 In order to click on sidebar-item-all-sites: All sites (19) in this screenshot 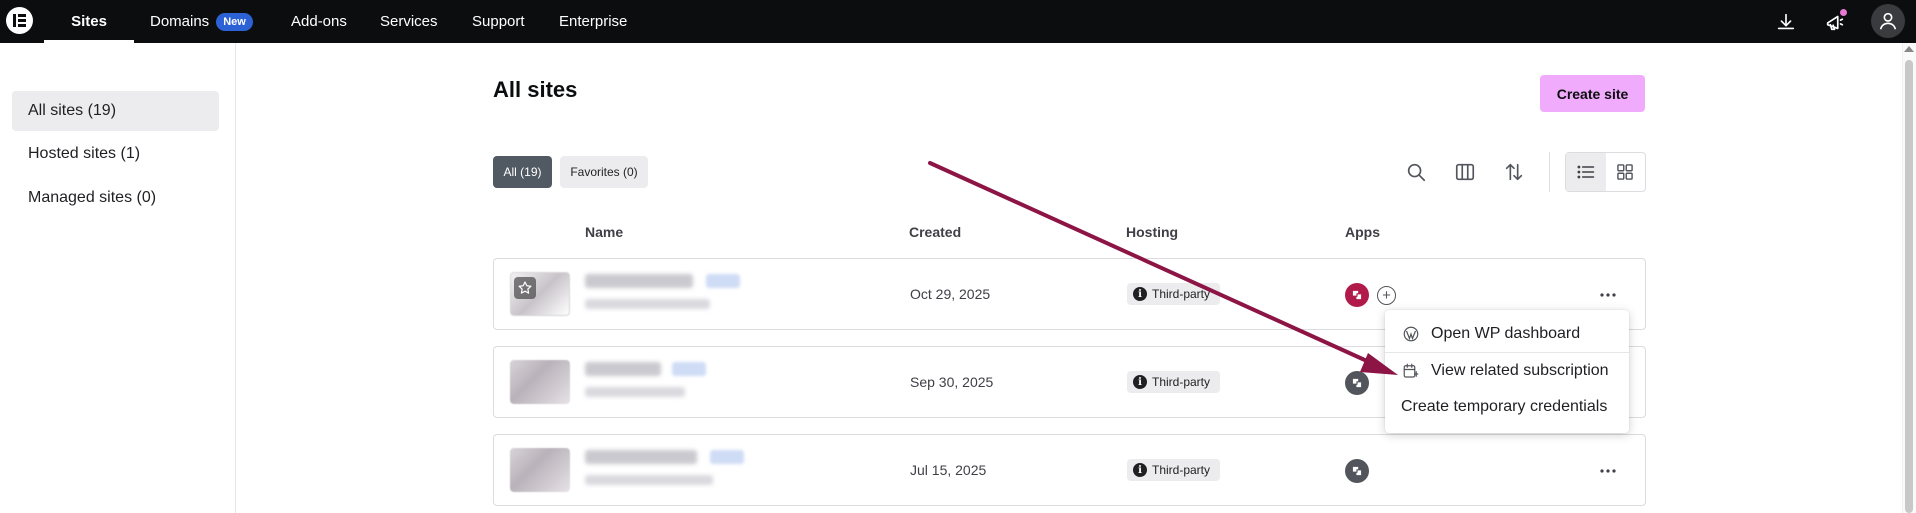, I will do `click(115, 111)`.